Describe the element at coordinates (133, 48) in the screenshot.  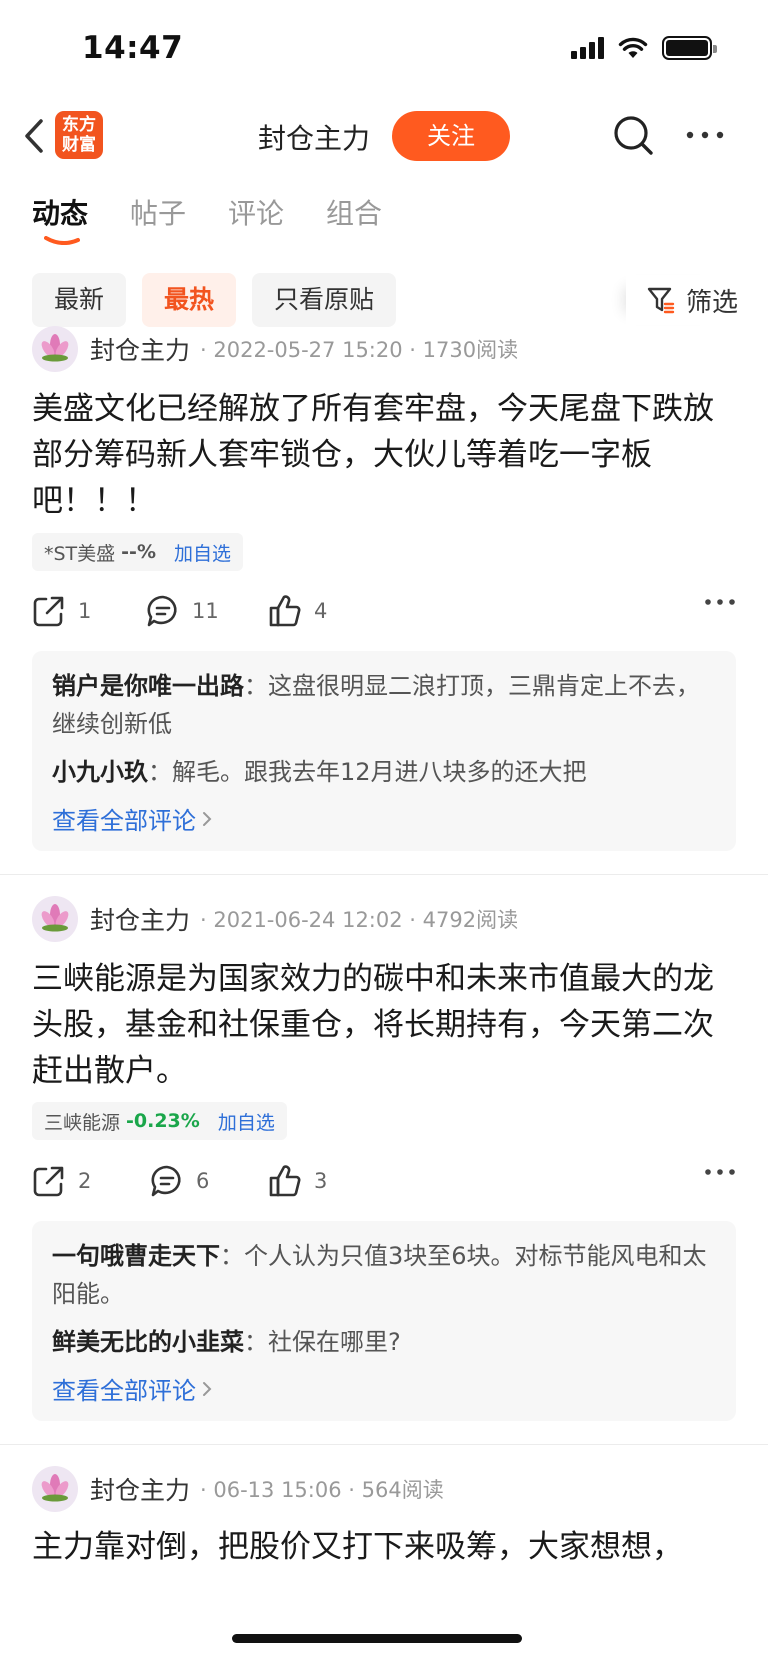
I see `status-time: 14:47` at that location.